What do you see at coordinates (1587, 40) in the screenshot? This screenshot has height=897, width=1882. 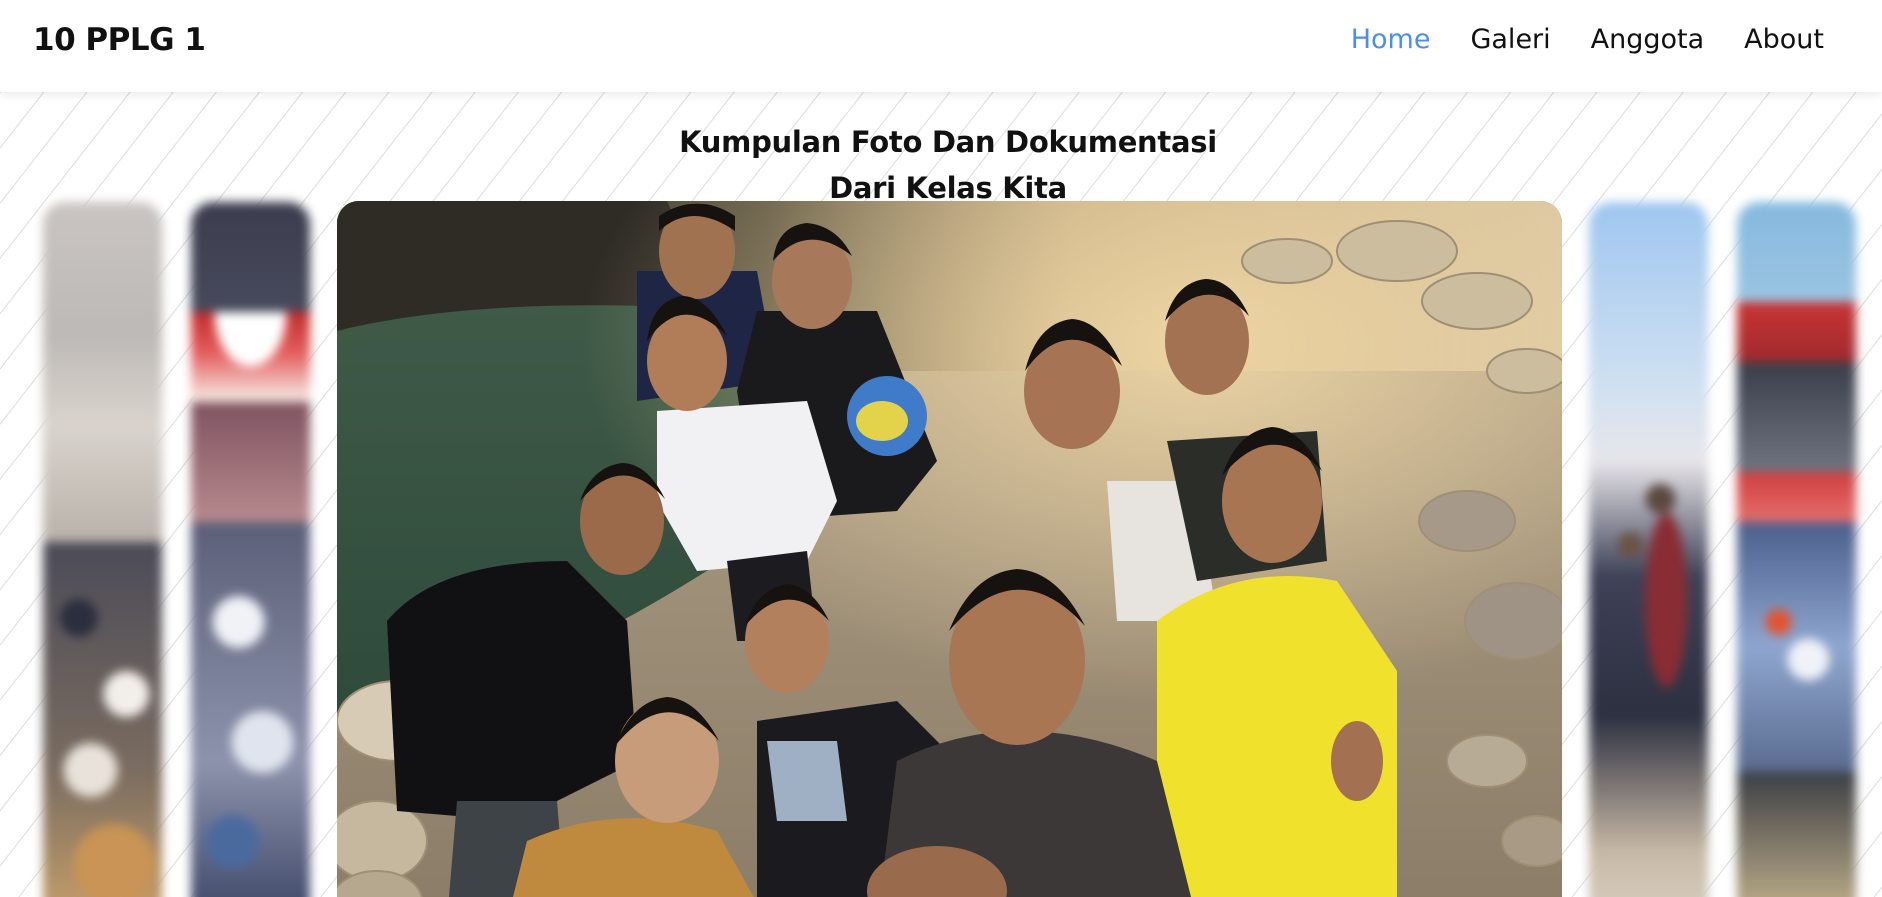 I see `nav-menu: Home Galeri Anggota About` at bounding box center [1587, 40].